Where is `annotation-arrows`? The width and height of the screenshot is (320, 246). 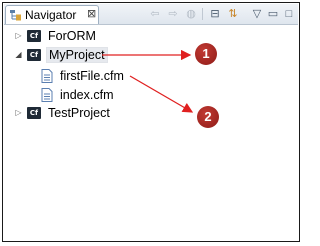 annotation-arrows is located at coordinates (148, 81).